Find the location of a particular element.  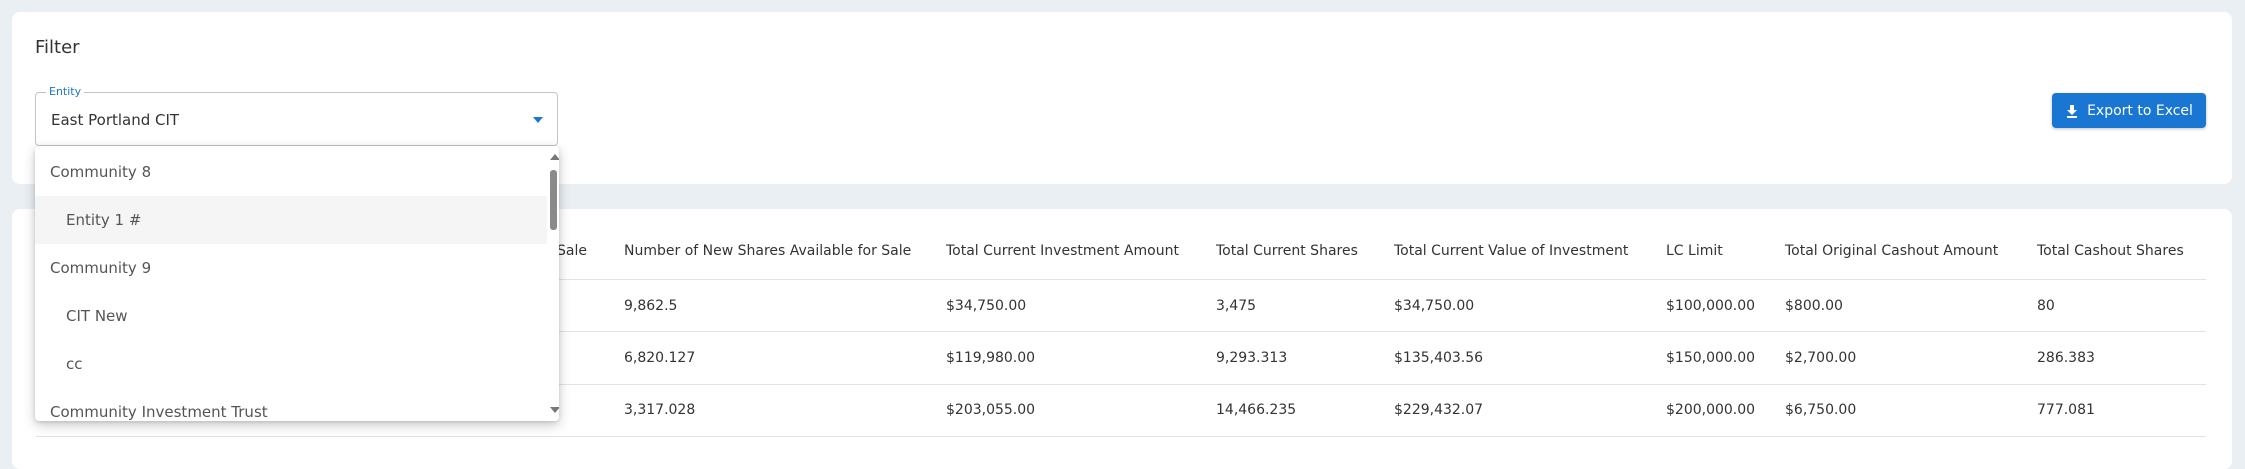

column-header-current-value: Total Current Value of Investment is located at coordinates (1511, 251).